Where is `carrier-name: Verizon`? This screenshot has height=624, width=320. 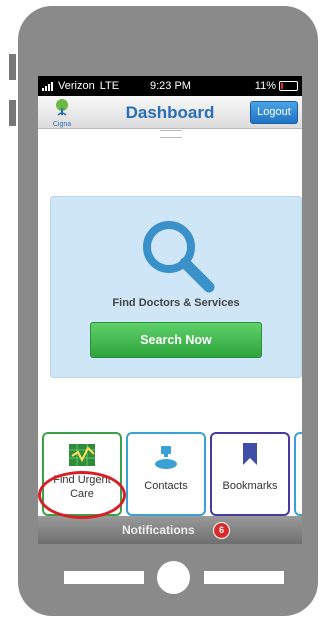
carrier-name: Verizon is located at coordinates (76, 86).